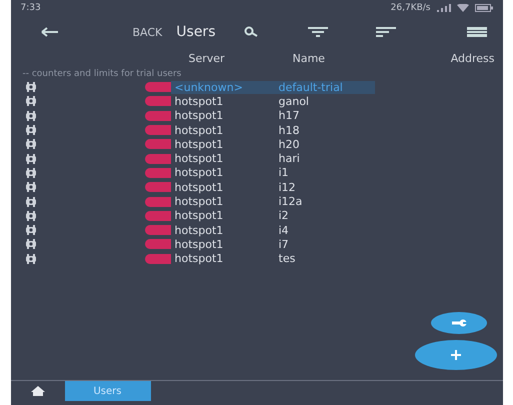  I want to click on server-cell-text: <unknown>, so click(209, 87).